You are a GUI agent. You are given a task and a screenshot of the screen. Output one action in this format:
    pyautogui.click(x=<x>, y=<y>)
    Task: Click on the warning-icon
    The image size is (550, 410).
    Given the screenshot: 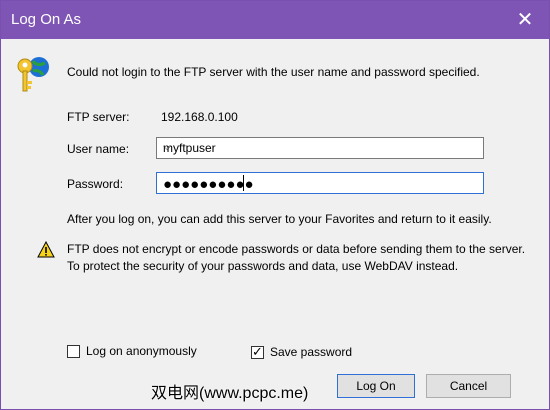 What is the action you would take?
    pyautogui.click(x=46, y=249)
    